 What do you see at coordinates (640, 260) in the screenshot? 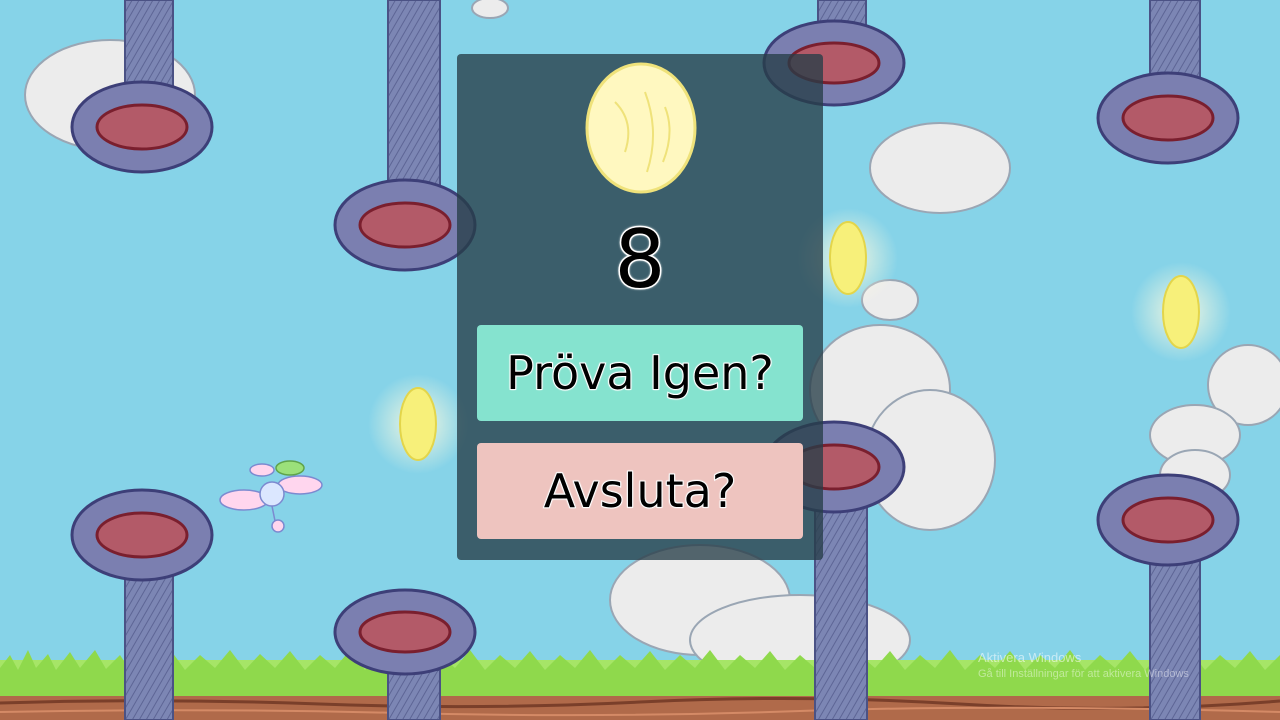
I see `score-display: 8` at bounding box center [640, 260].